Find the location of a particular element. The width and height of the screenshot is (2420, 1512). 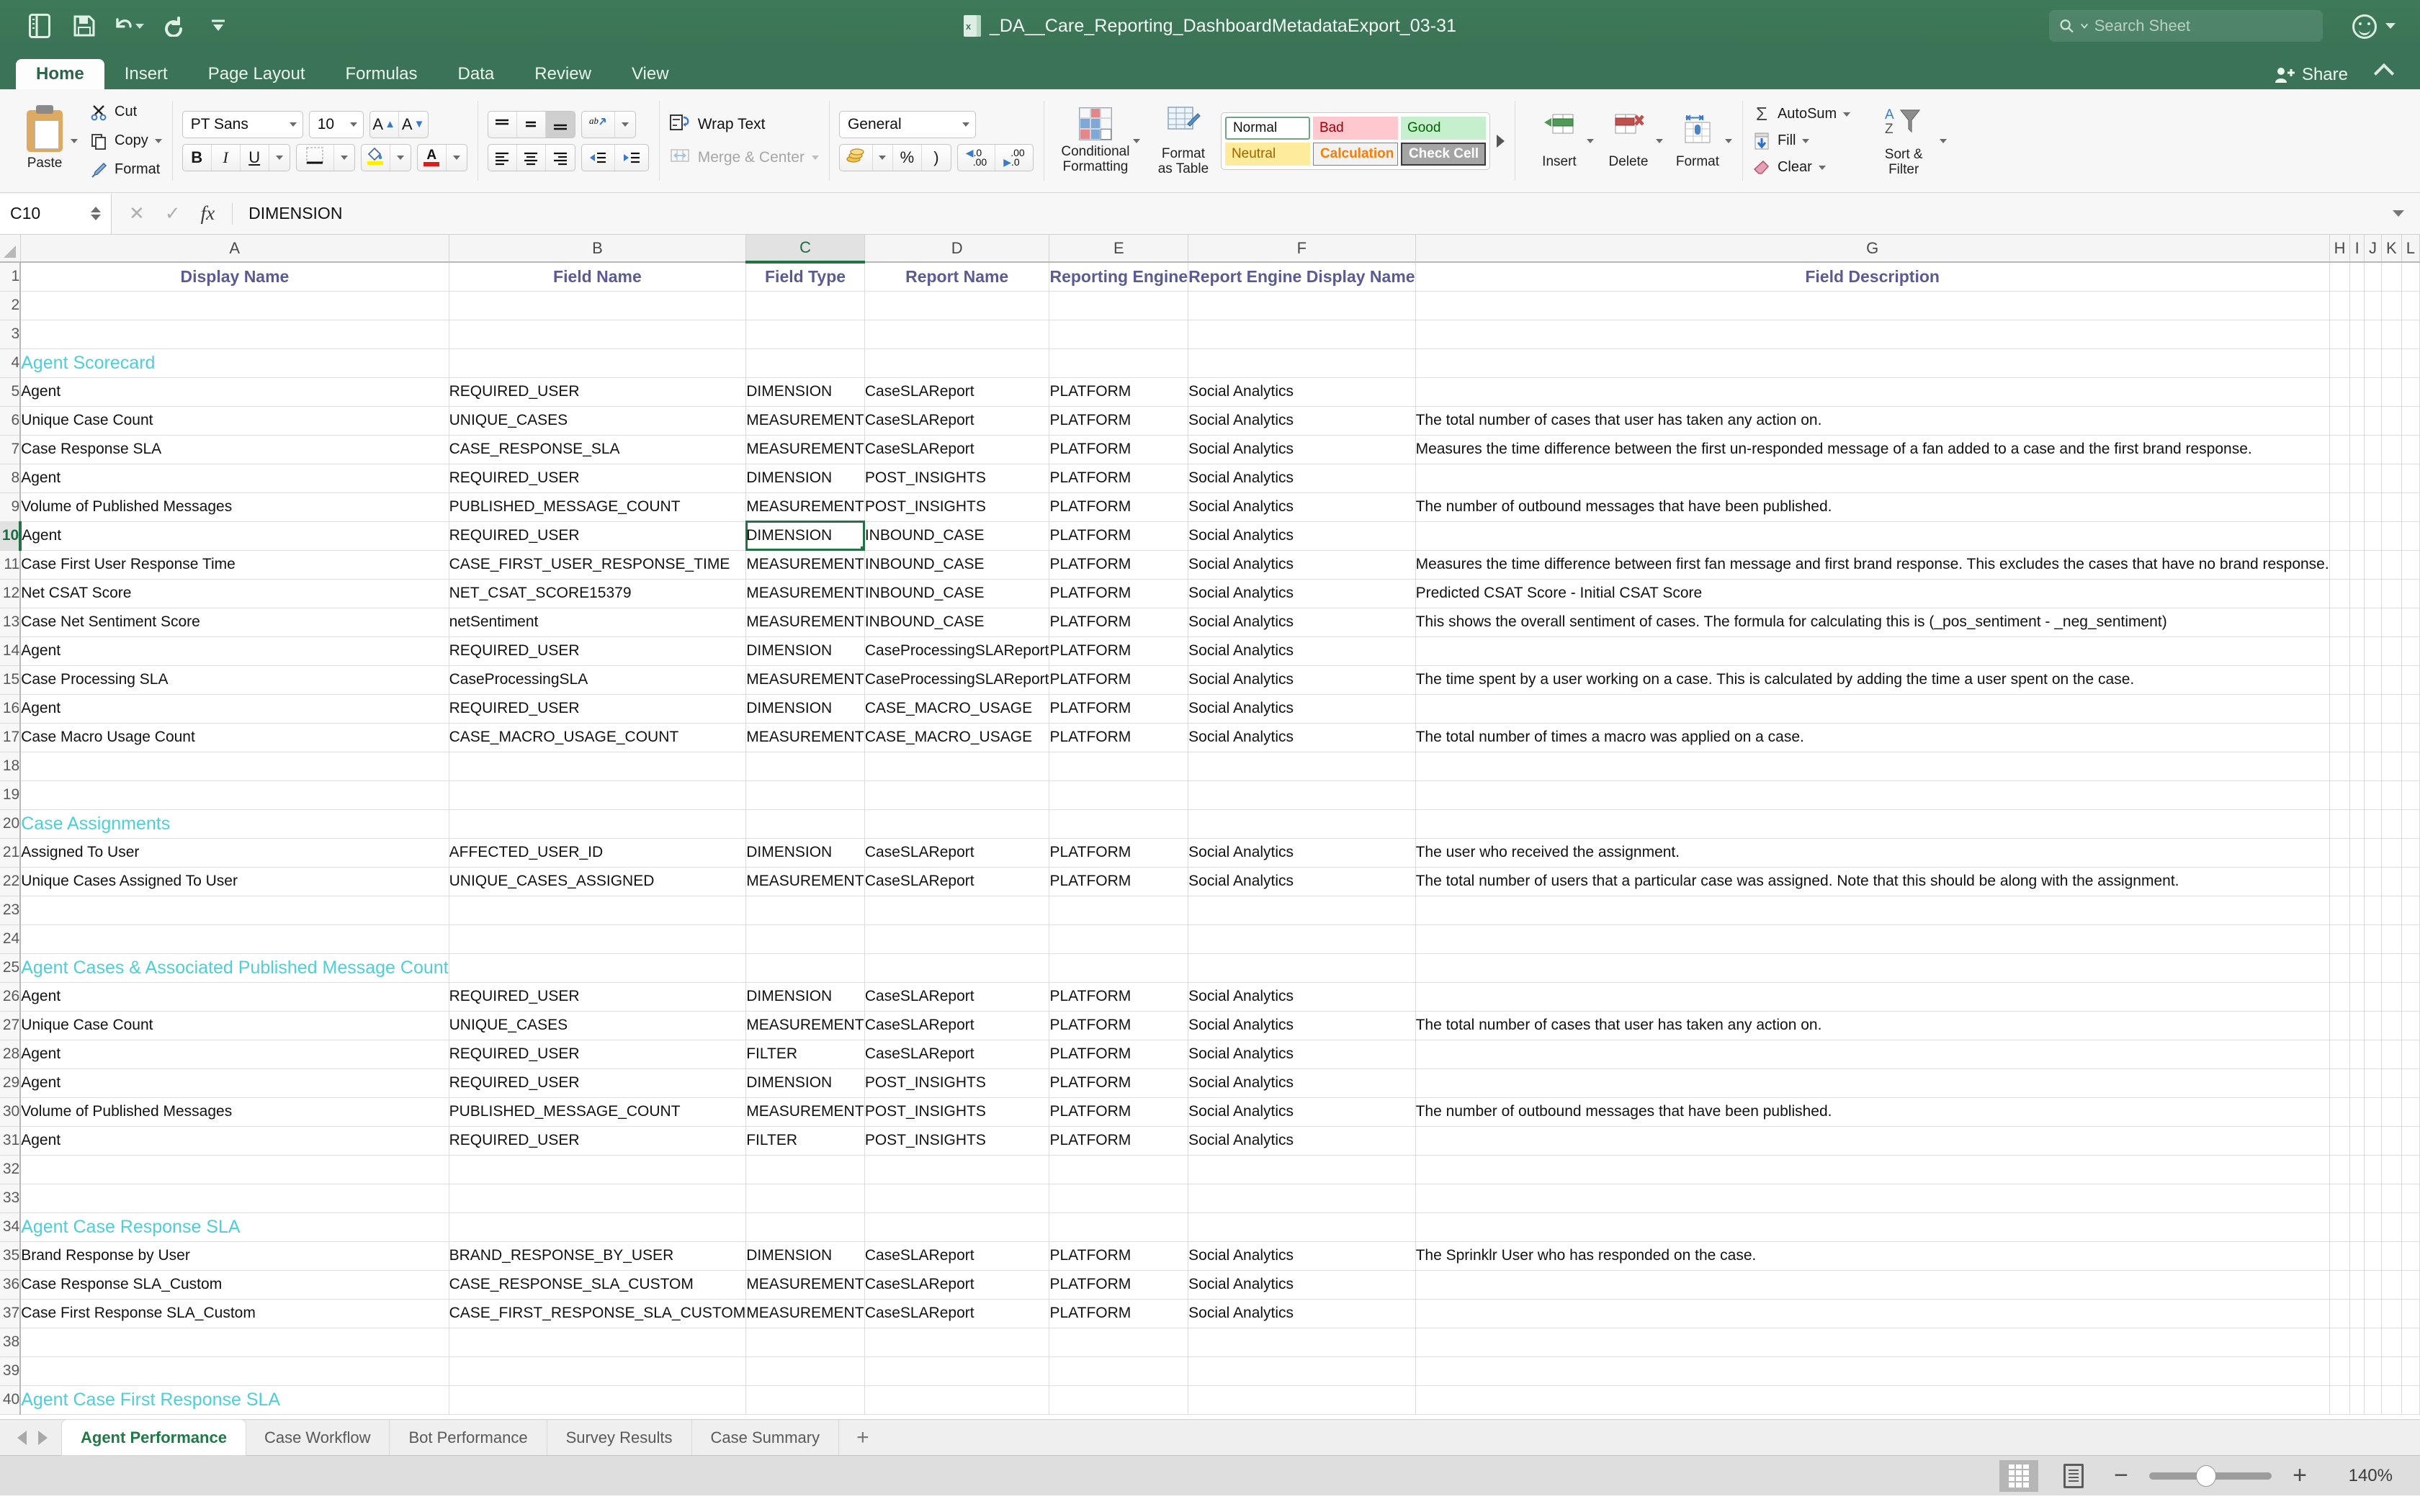

grid-cell: PUBLISHED_MESSAGE_COUNT is located at coordinates (598, 1112).